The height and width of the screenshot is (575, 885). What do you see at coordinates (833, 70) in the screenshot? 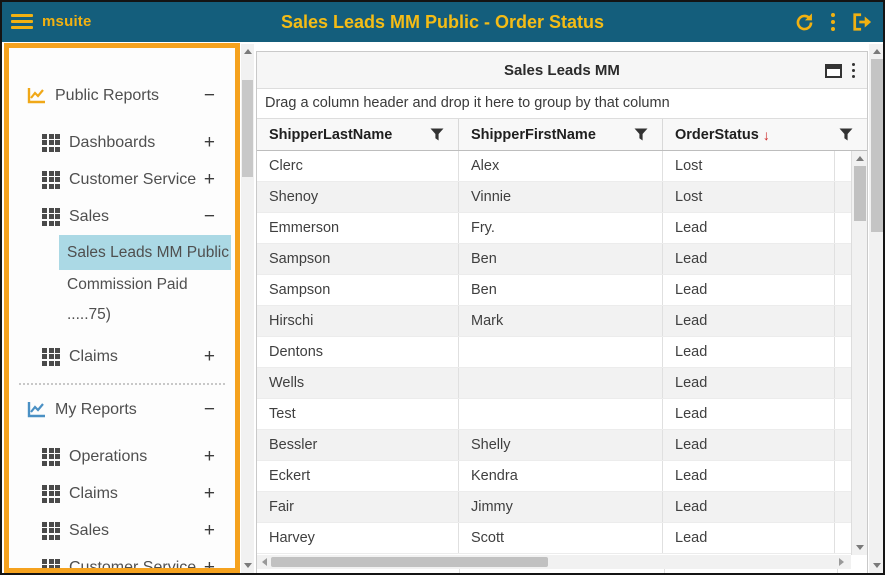
I see `maximize-window-icon` at bounding box center [833, 70].